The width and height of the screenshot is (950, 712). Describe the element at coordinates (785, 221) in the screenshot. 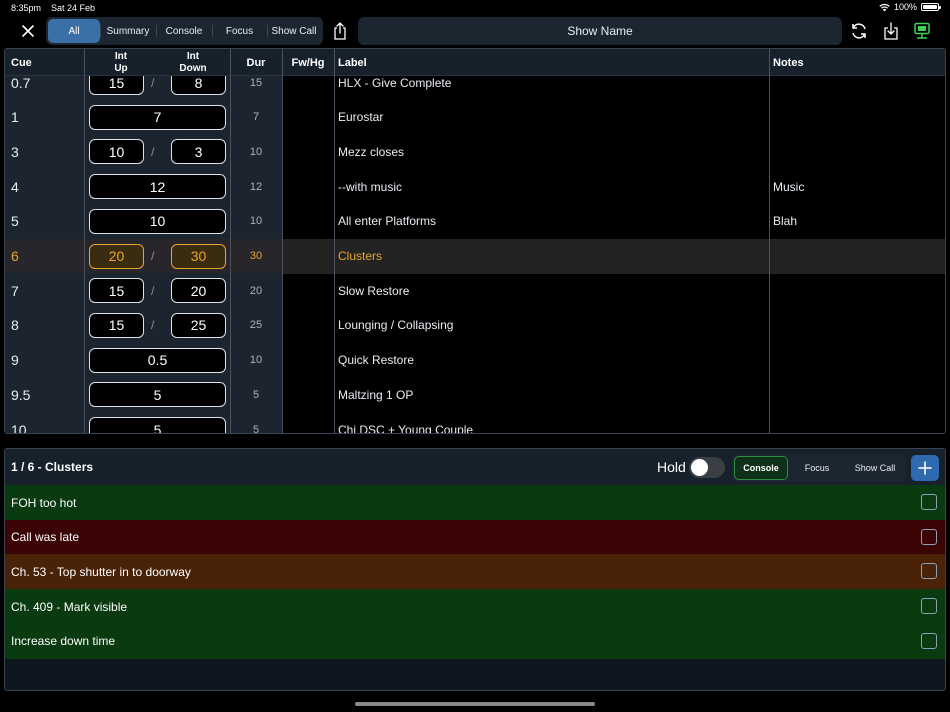

I see `cue-notes: Blah` at that location.